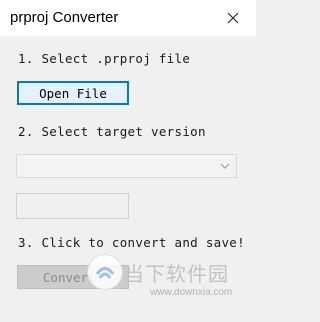 The height and width of the screenshot is (322, 320). I want to click on title-bar: prproj Converter, so click(128, 18).